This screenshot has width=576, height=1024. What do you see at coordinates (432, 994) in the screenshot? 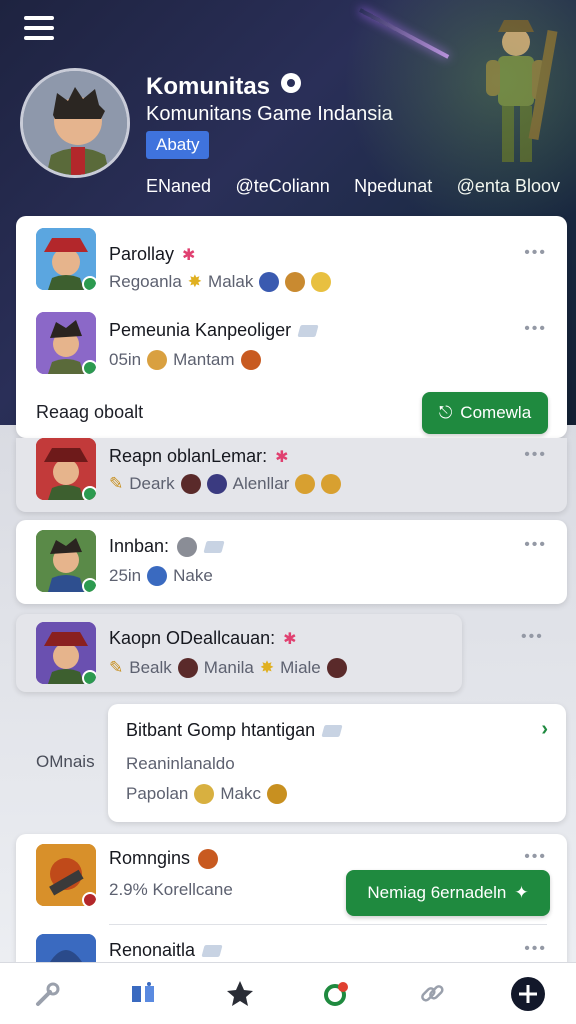
I see `link-icon` at bounding box center [432, 994].